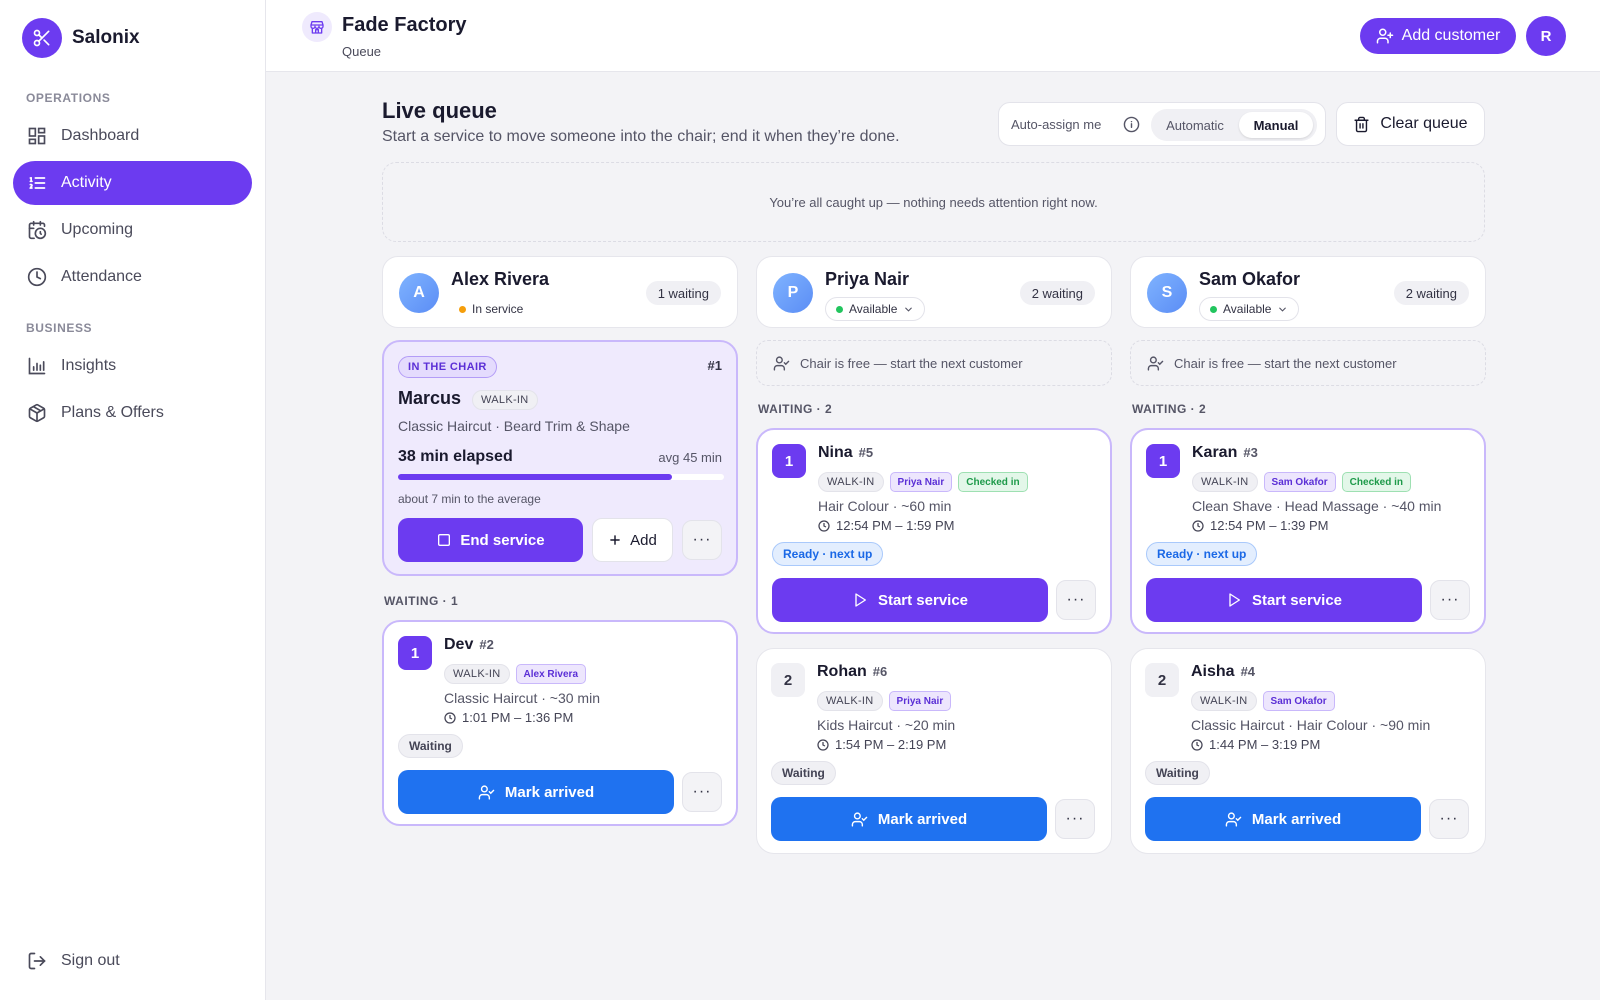 This screenshot has height=1000, width=1600. I want to click on service-list: Classic Haircut · ~30 min, so click(522, 698).